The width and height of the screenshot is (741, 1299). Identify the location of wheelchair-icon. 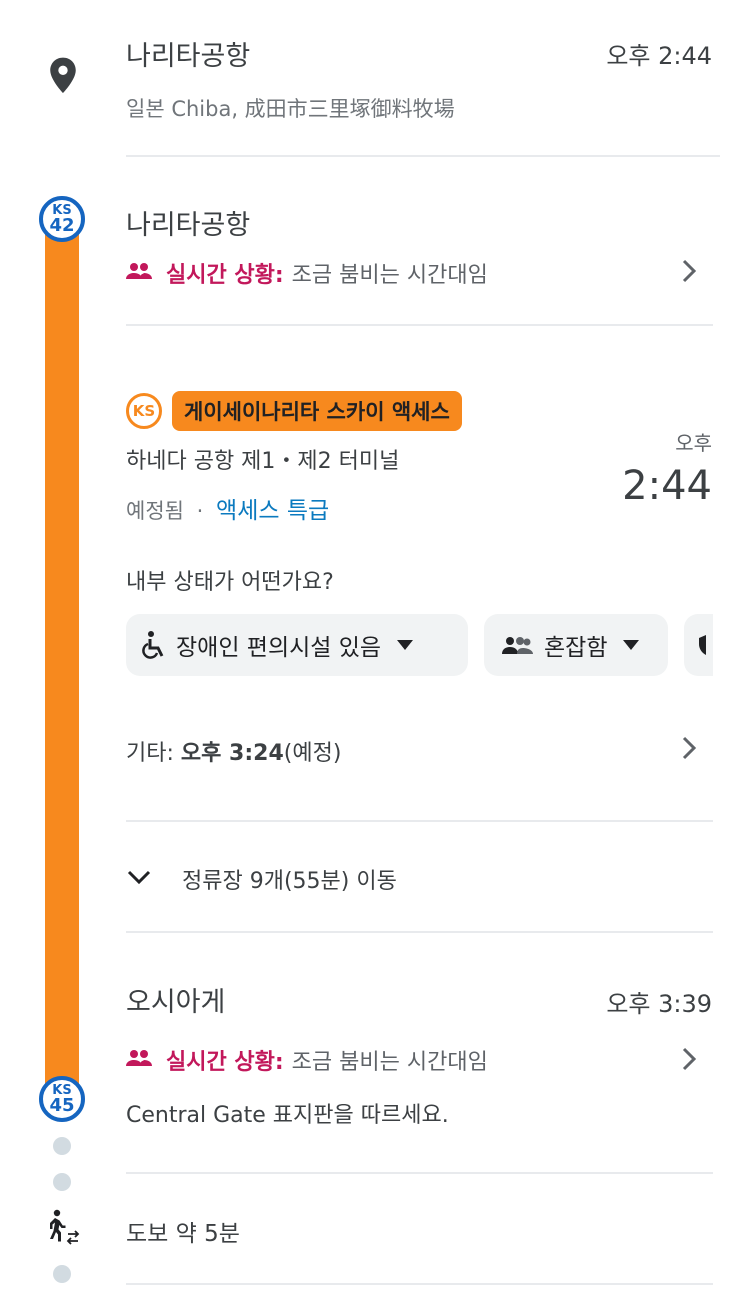
(154, 645).